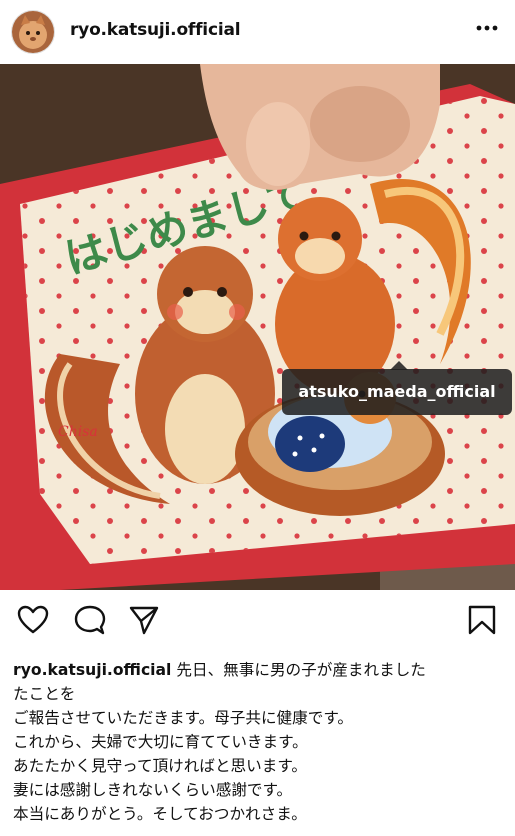 The width and height of the screenshot is (515, 836). Describe the element at coordinates (144, 620) in the screenshot. I see `share-icon` at that location.